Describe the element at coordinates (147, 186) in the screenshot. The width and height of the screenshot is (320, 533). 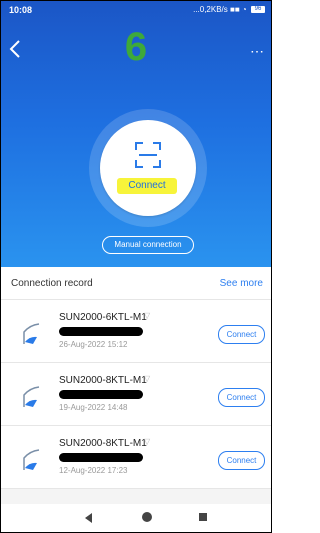
I see `connect-label: Connect` at that location.